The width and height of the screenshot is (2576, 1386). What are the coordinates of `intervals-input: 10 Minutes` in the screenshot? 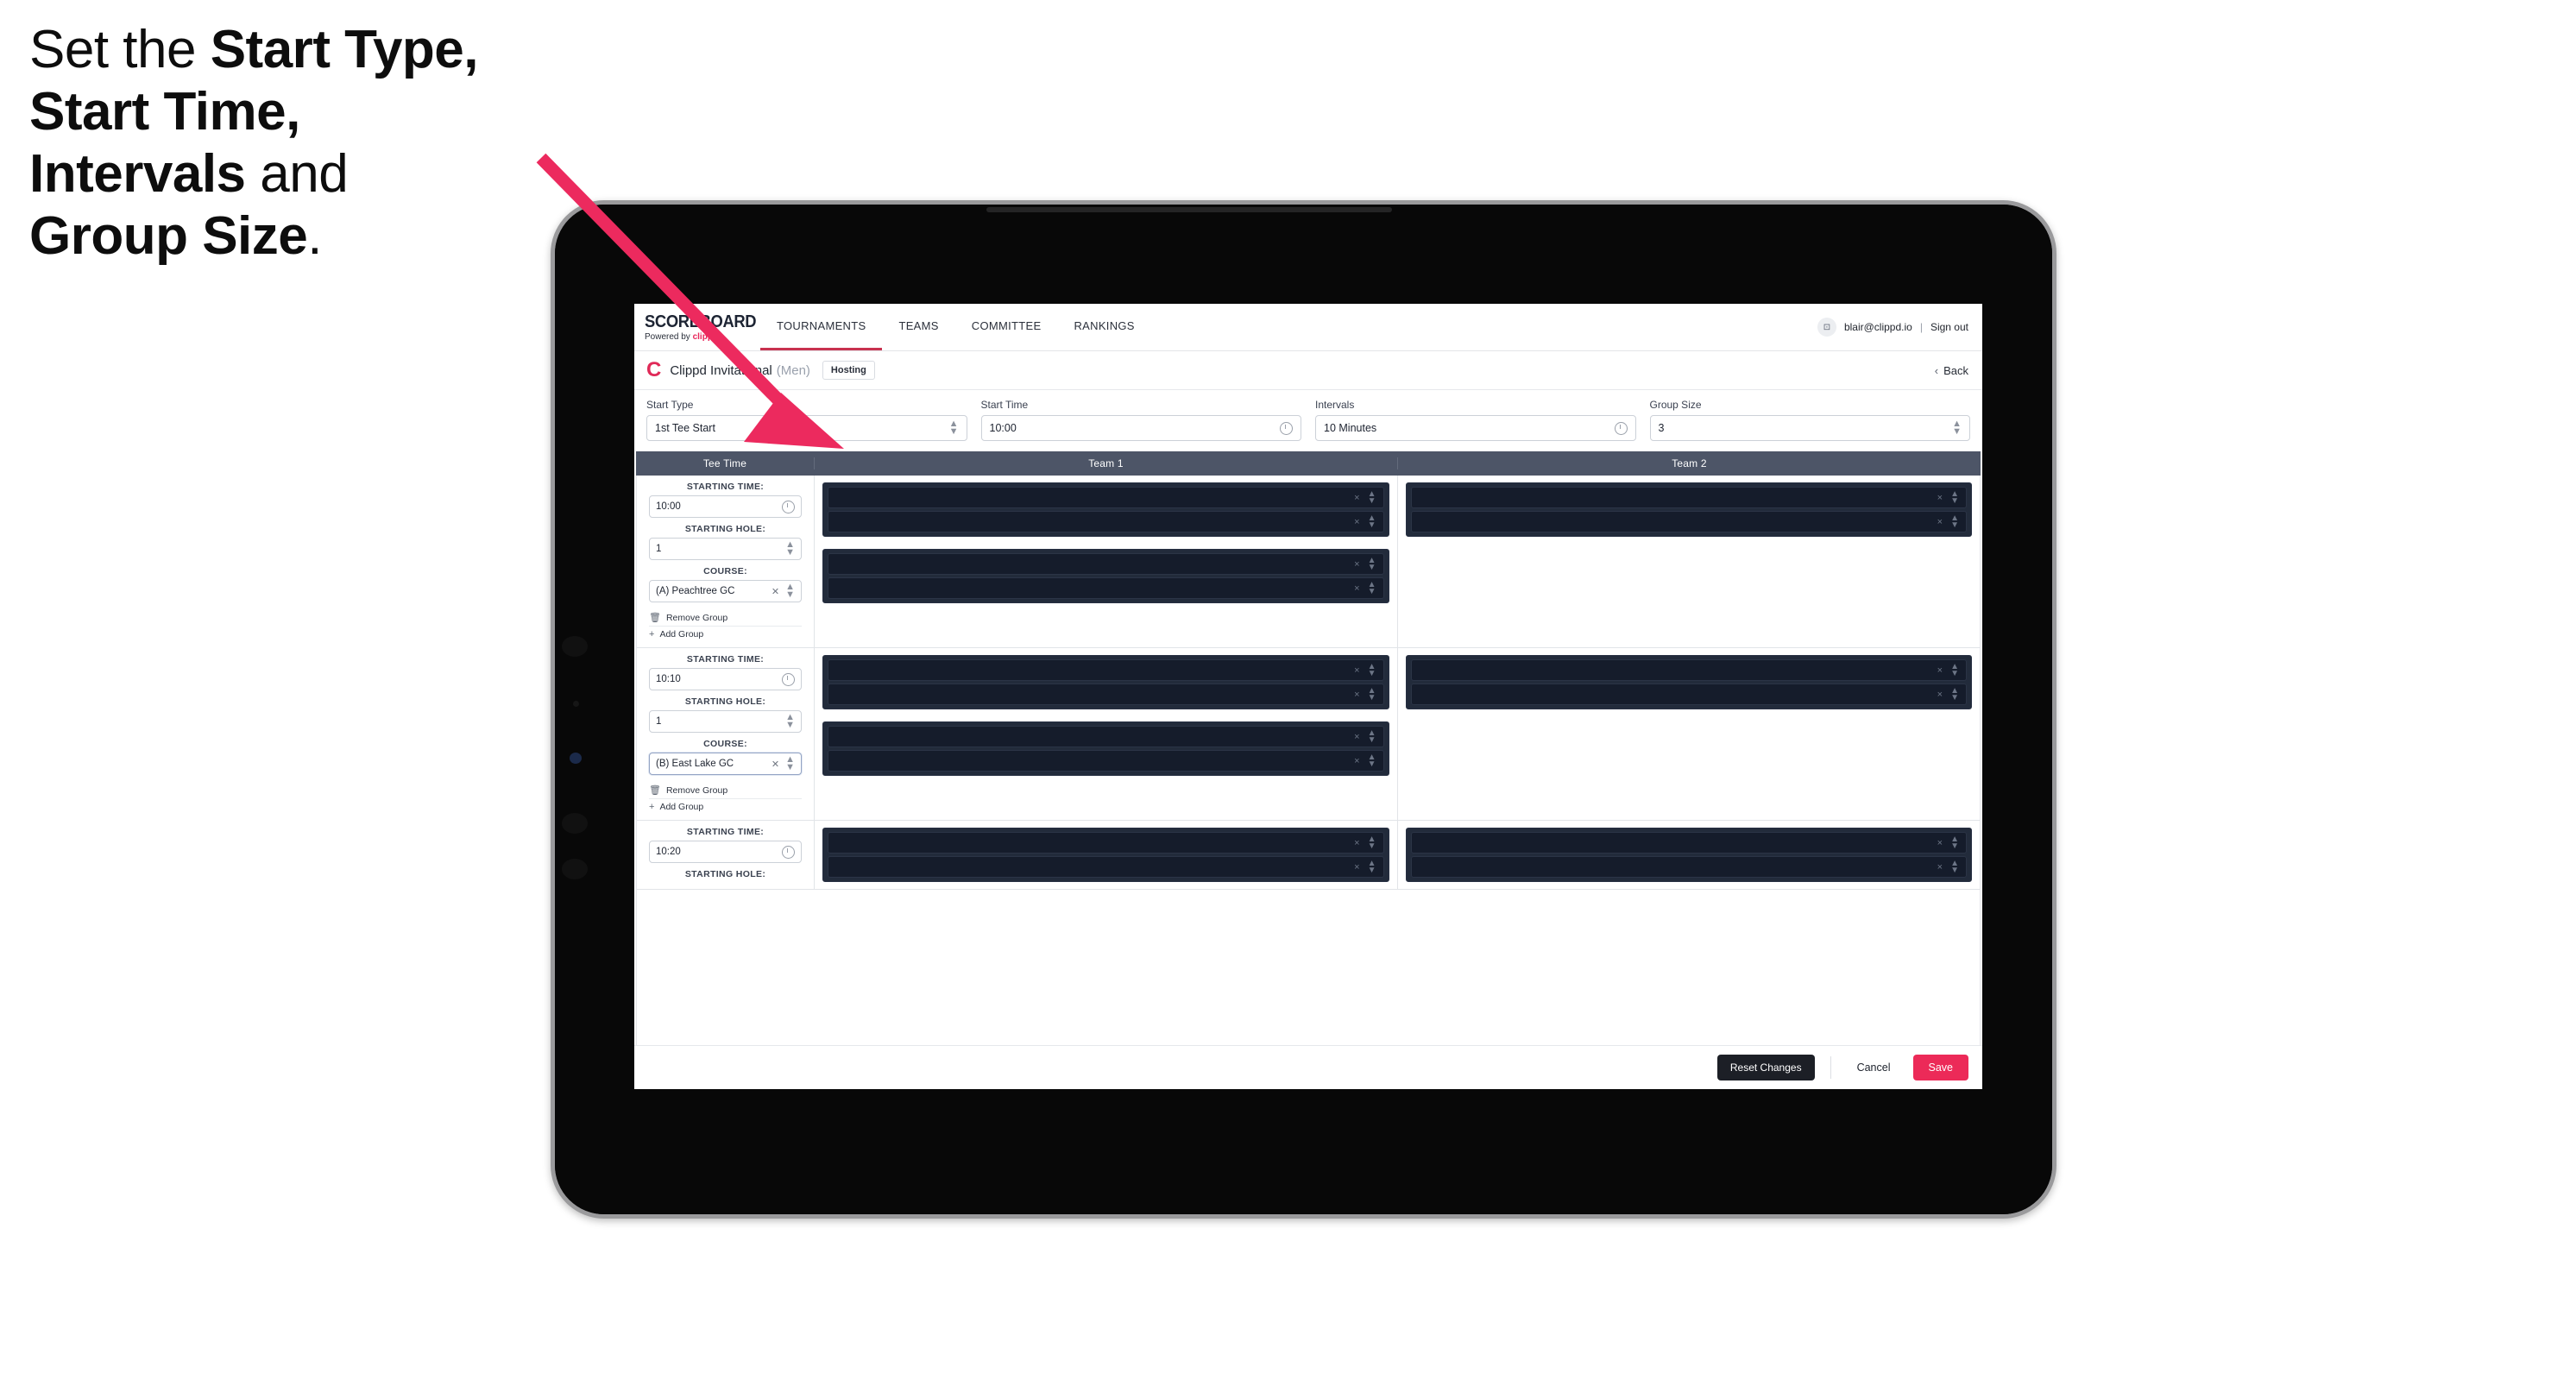 It's located at (1475, 428).